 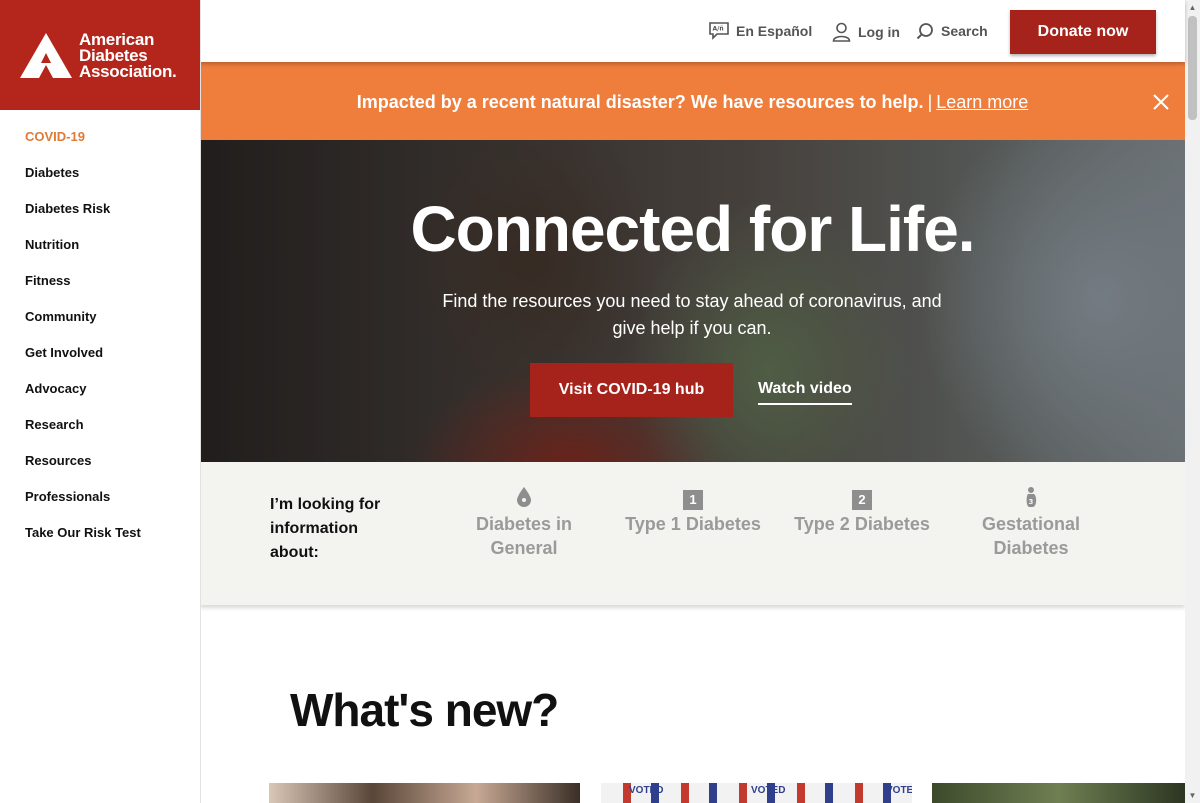 I want to click on news-card-image: VOTED VOTED VOTE, so click(x=756, y=793).